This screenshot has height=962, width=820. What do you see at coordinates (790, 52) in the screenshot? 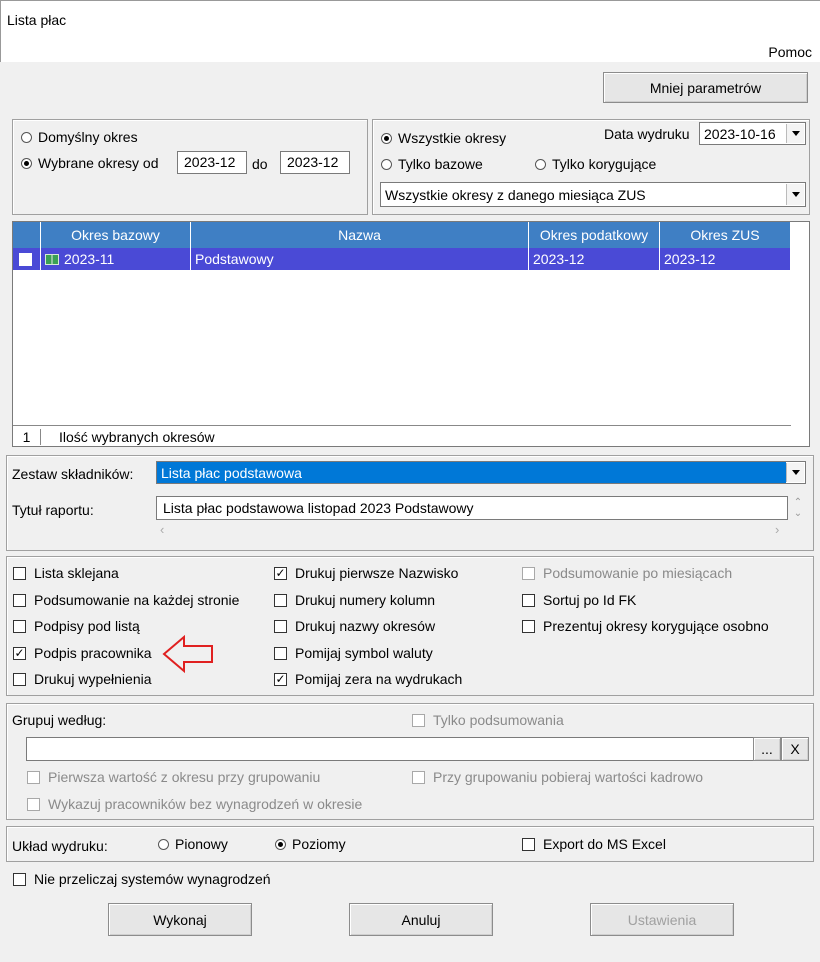
I see `help-menu: Pomoc` at bounding box center [790, 52].